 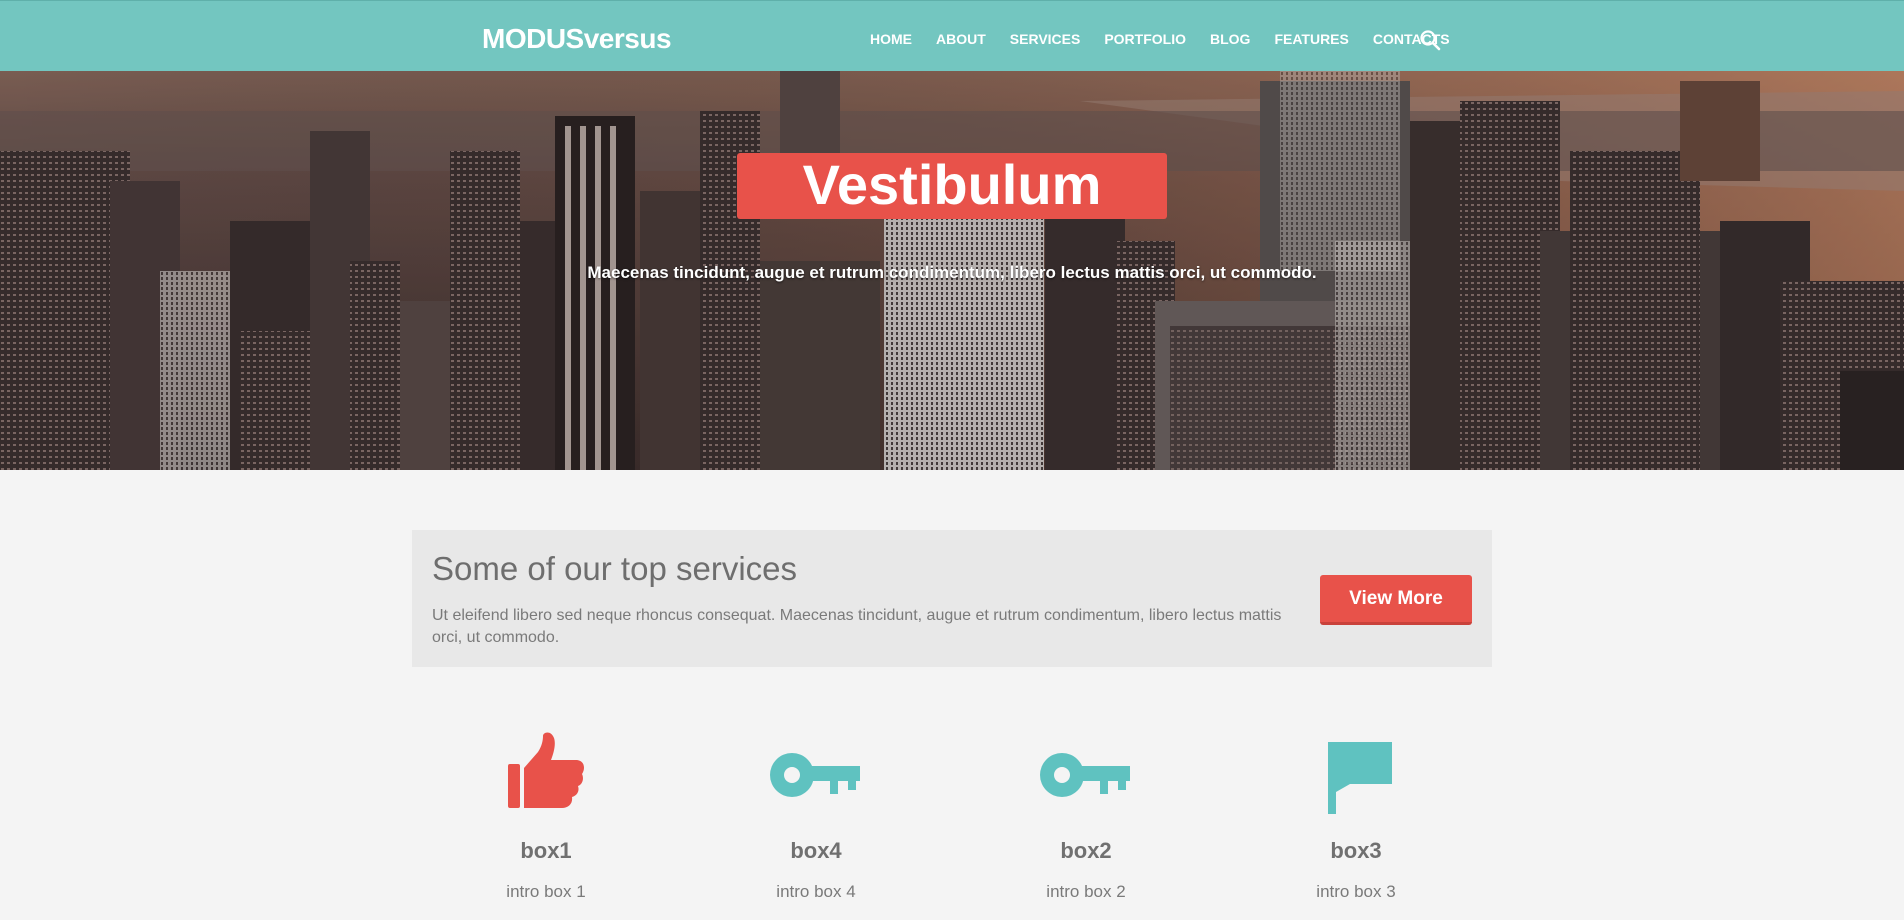 I want to click on nav-item-portfolio: PORTFOLIO, so click(x=1145, y=39).